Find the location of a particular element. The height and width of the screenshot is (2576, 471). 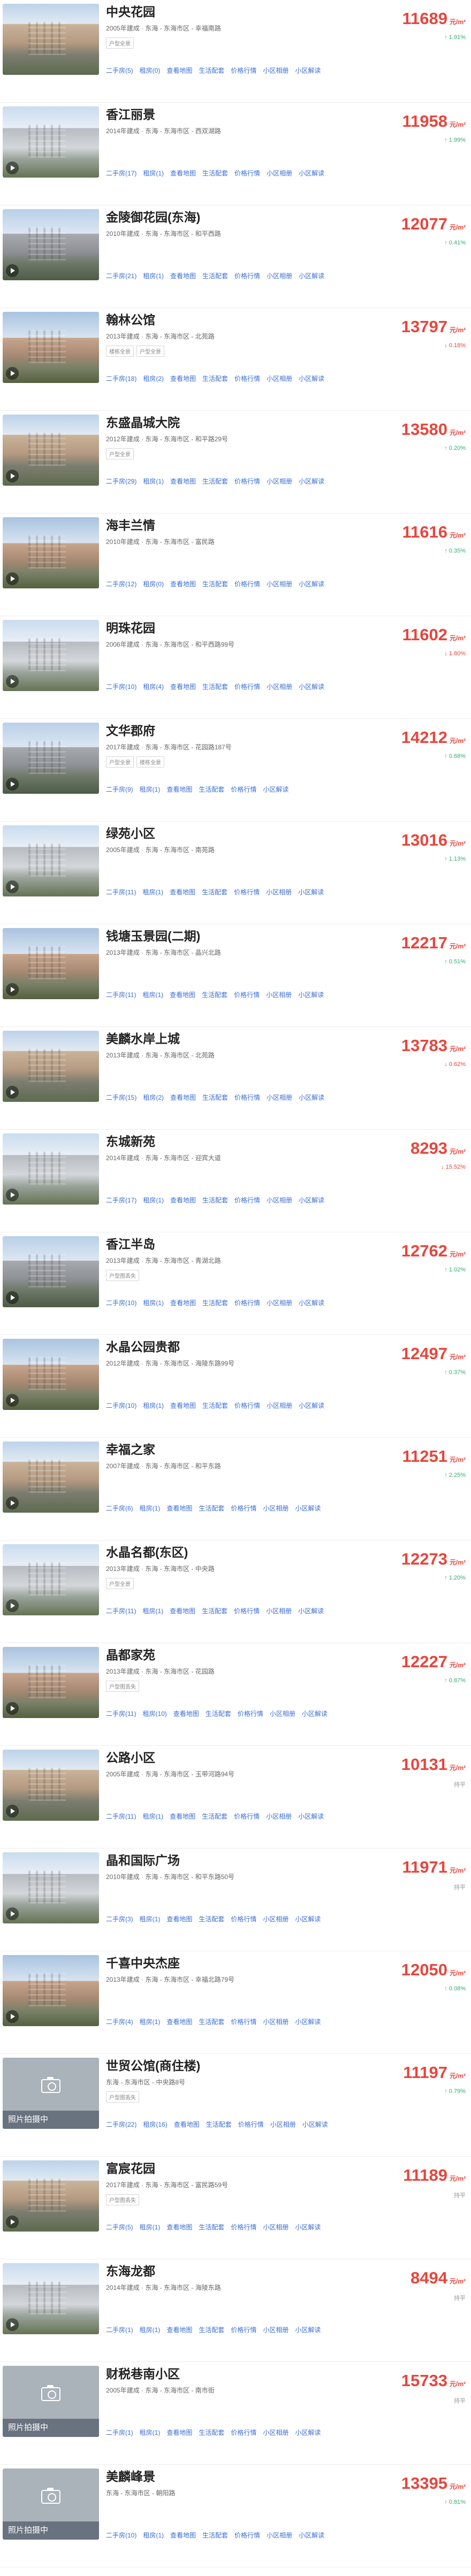

community-link: 二手房(17) is located at coordinates (121, 173).